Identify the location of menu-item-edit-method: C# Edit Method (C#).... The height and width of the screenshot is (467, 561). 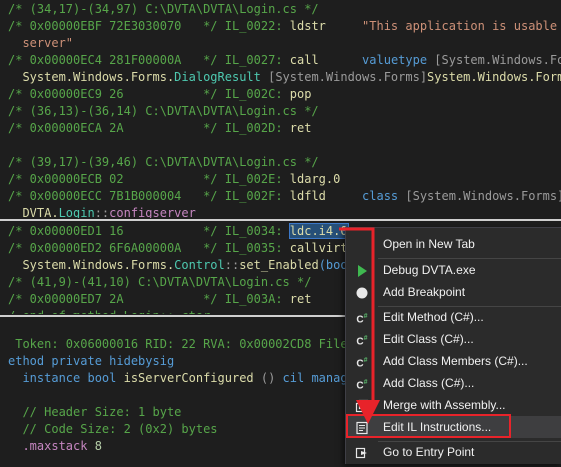
(453, 317).